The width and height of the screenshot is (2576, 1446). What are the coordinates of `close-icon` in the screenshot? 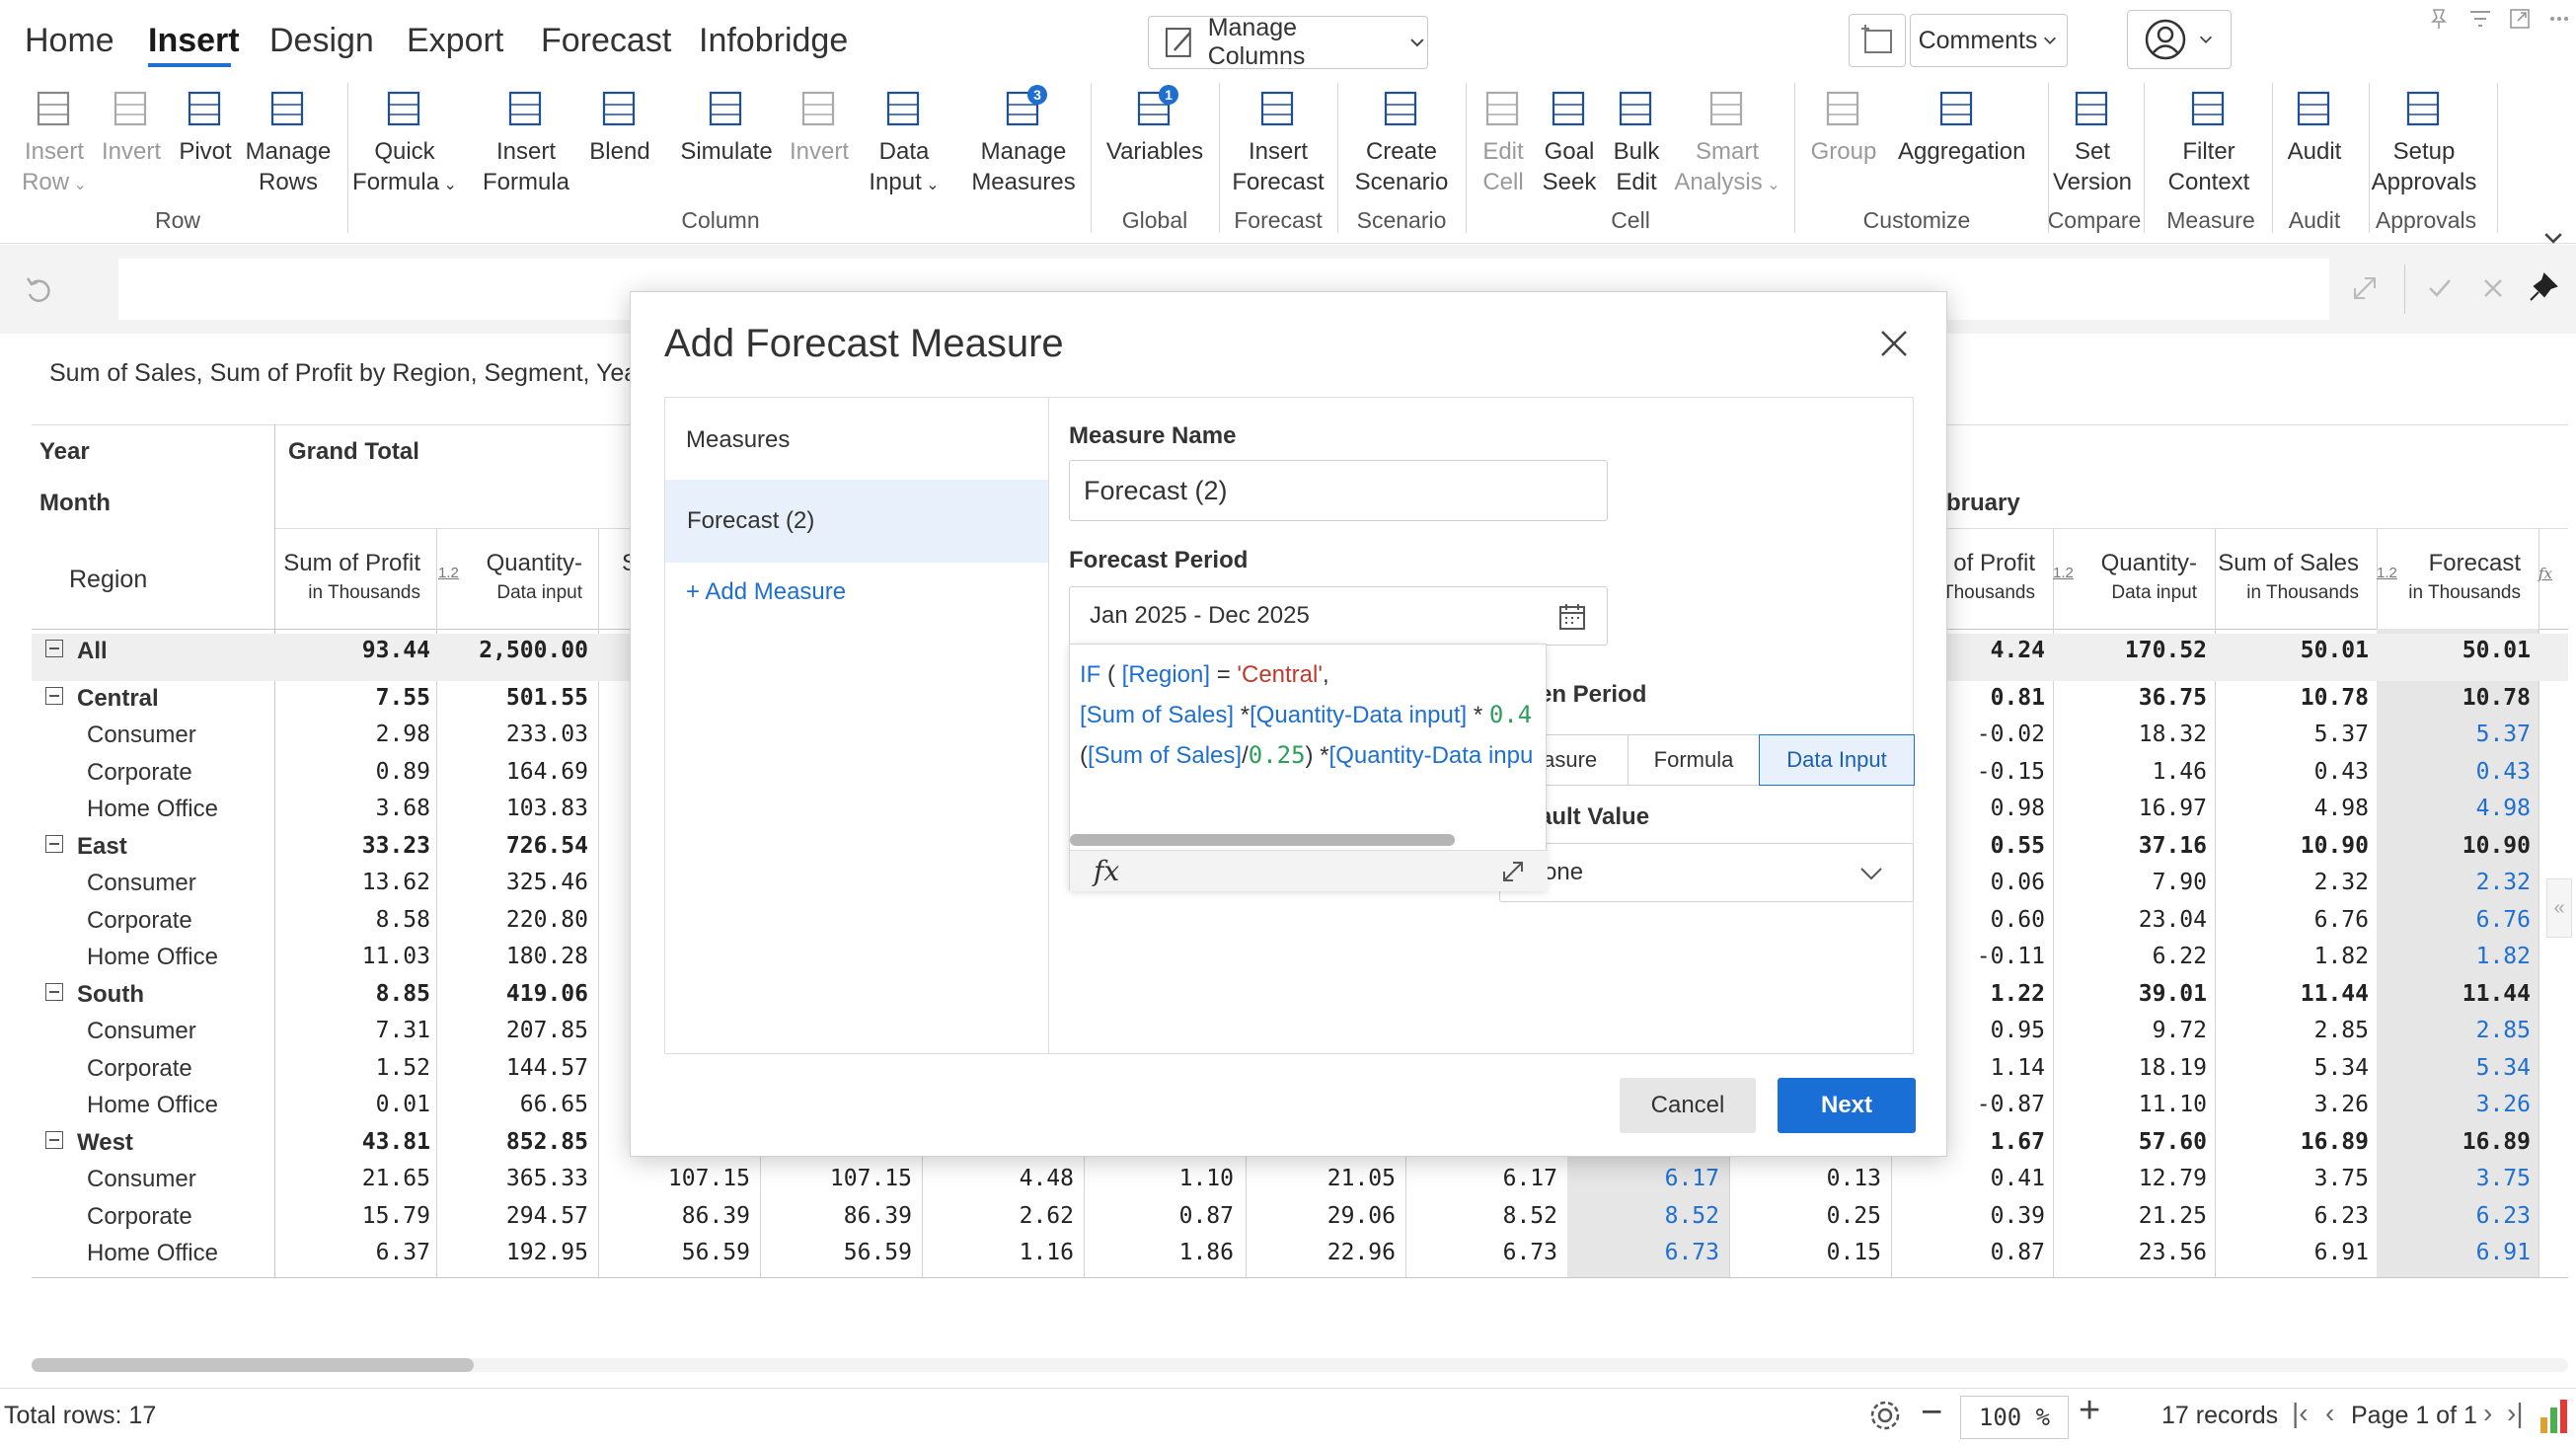 It's located at (1894, 343).